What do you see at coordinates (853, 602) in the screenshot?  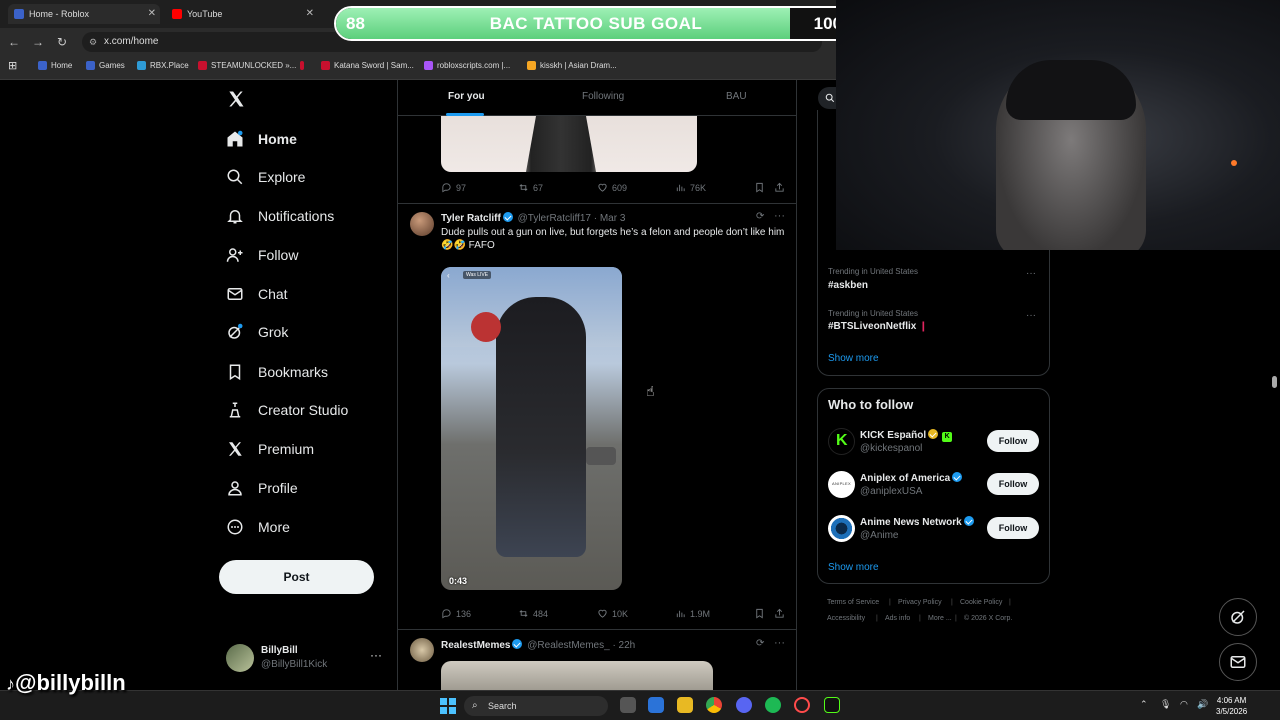 I see `footer-terms-link: Terms of Service` at bounding box center [853, 602].